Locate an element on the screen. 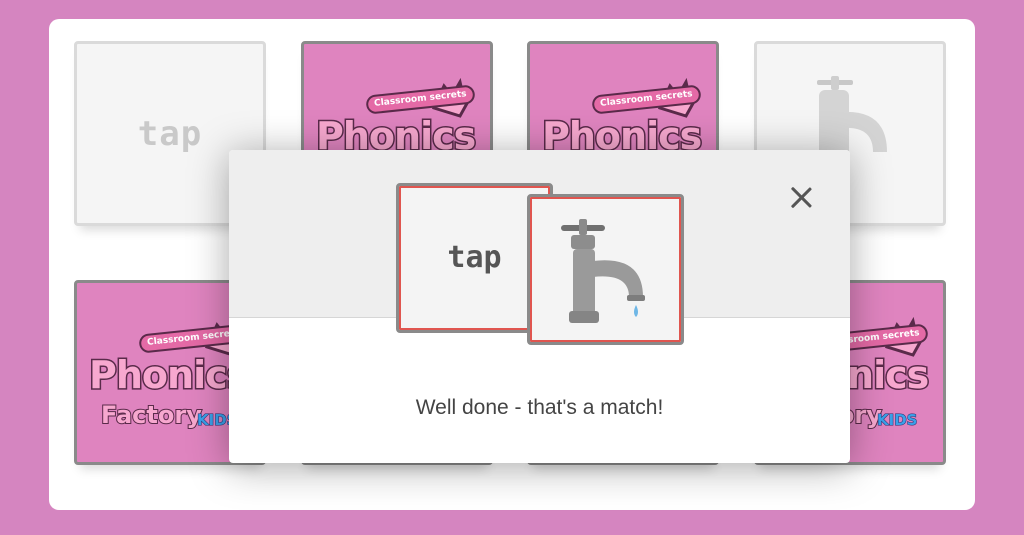 This screenshot has height=535, width=1024. brand-sub: Factory is located at coordinates (151, 415).